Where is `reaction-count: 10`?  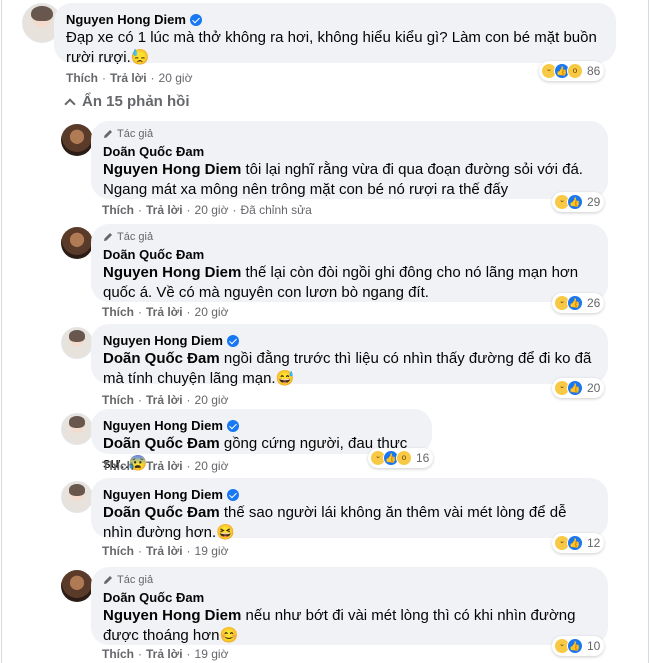 reaction-count: 10 is located at coordinates (594, 646).